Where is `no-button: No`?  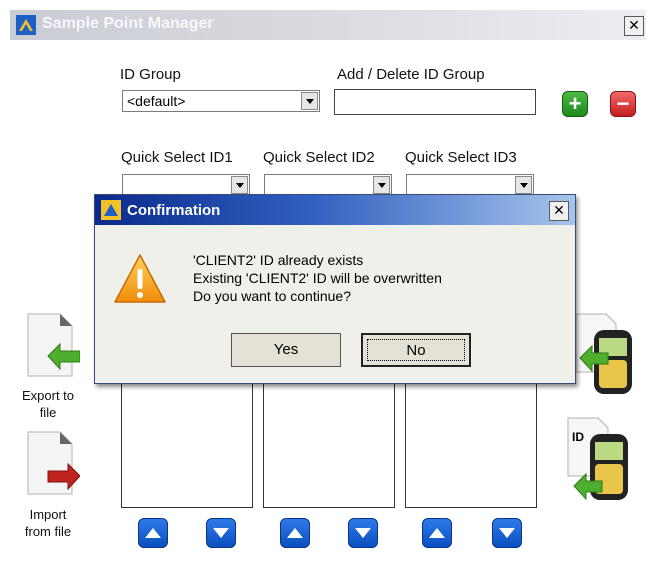
no-button: No is located at coordinates (416, 350).